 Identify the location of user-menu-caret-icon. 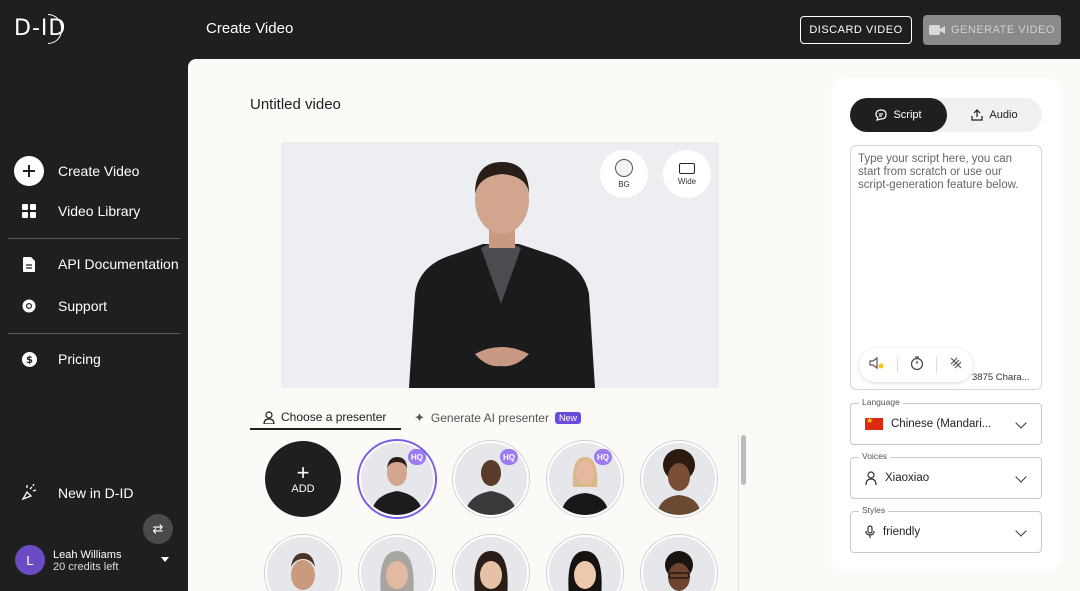
(165, 559).